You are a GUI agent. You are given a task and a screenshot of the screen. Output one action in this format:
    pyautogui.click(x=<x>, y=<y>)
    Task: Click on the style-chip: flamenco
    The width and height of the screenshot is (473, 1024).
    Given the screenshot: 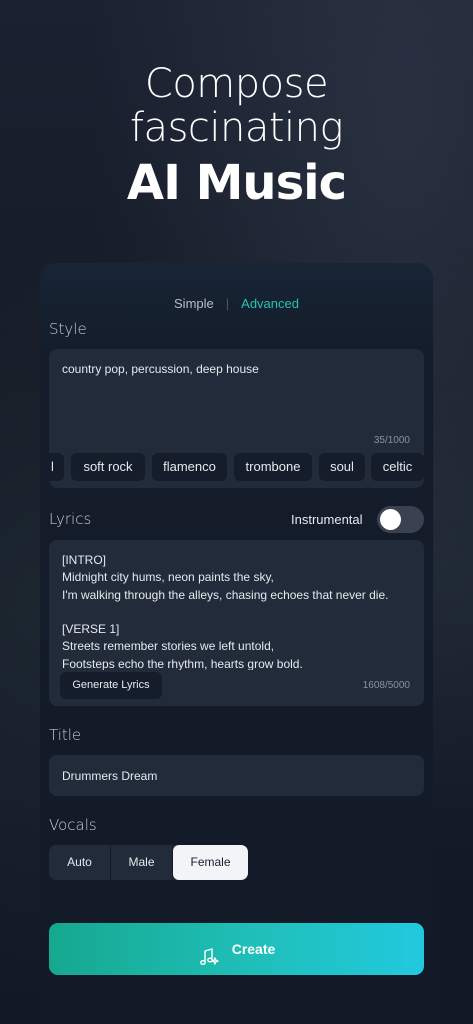 What is the action you would take?
    pyautogui.click(x=189, y=467)
    